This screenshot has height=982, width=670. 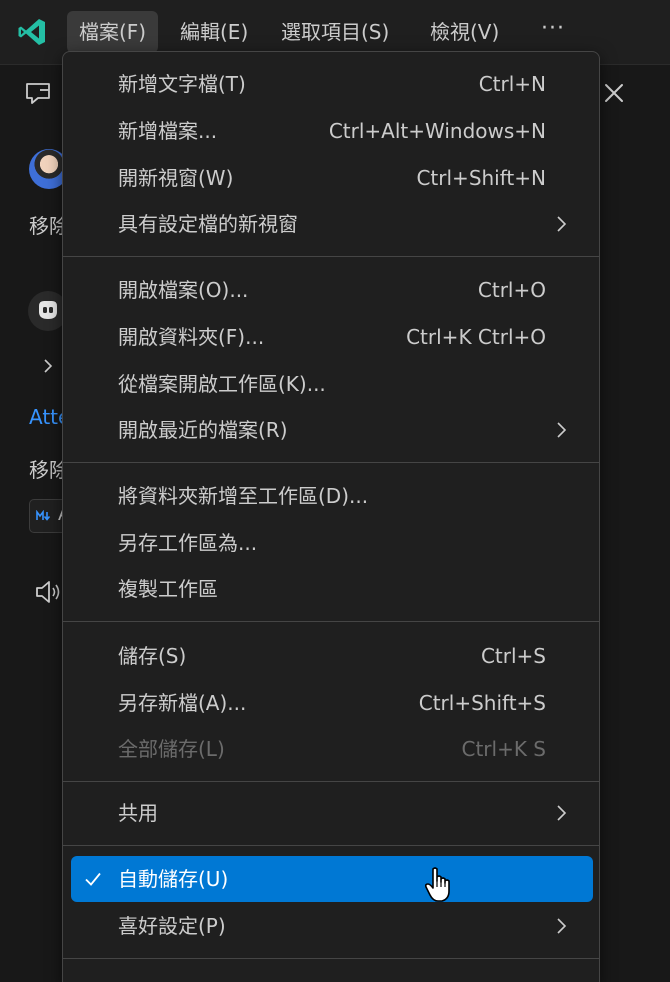 What do you see at coordinates (332, 926) in the screenshot?
I see `menu-item-preferences: 喜好設定(P)` at bounding box center [332, 926].